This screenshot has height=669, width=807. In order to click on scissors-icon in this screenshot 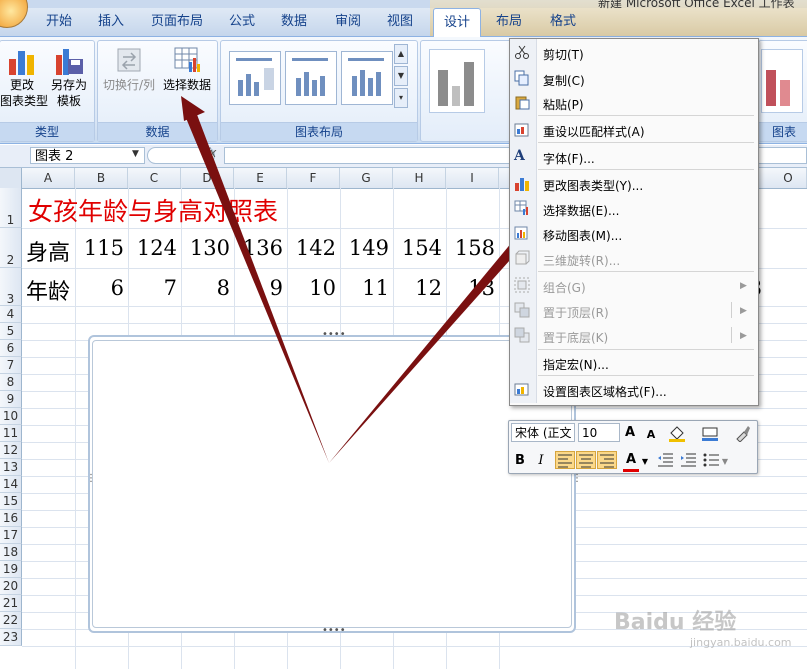, I will do `click(522, 52)`.